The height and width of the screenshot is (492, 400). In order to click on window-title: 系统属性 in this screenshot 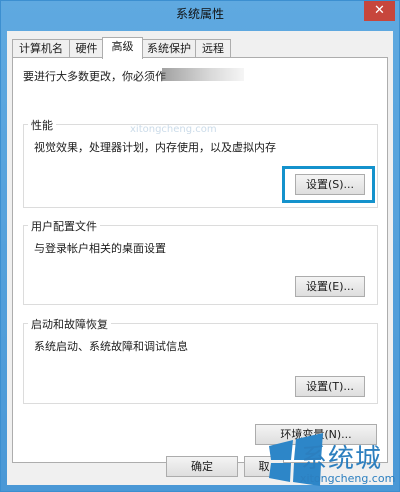, I will do `click(199, 14)`.